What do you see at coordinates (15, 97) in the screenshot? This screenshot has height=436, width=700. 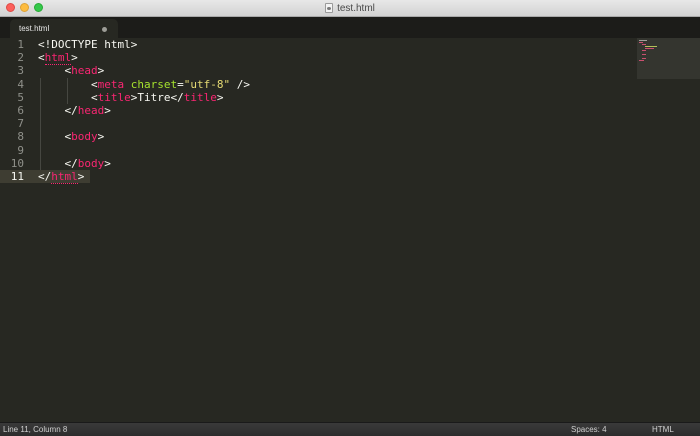 I see `line-number: 5` at bounding box center [15, 97].